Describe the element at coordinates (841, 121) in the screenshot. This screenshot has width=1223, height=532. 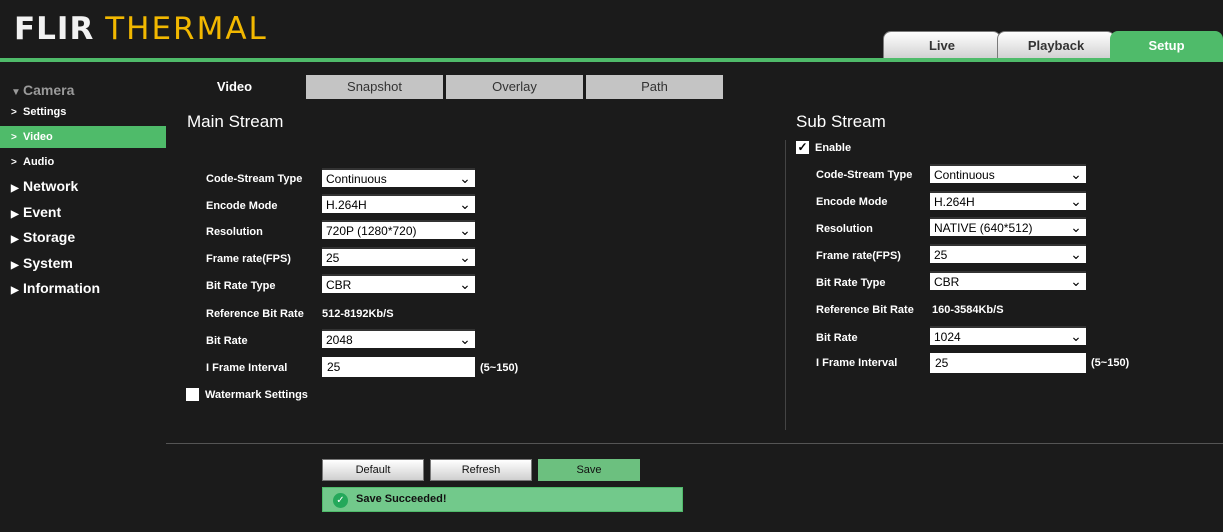
I see `sub-stream-title: Sub Stream` at that location.